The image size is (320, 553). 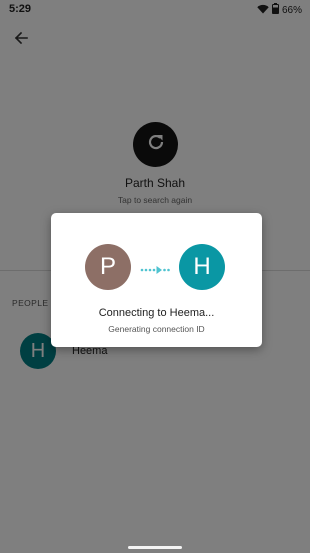 I want to click on receiver-avatar: H, so click(x=202, y=267).